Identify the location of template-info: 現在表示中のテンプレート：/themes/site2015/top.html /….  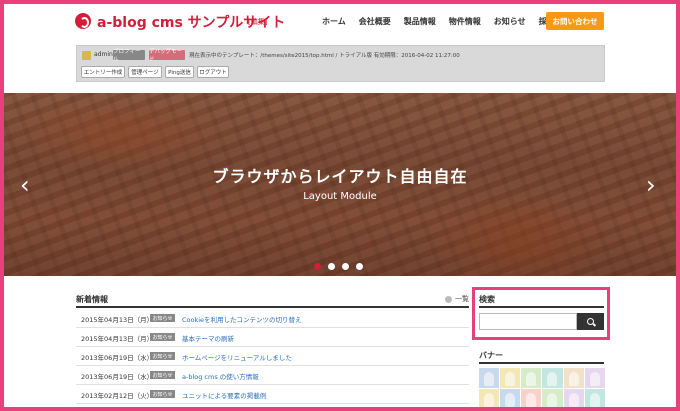
(324, 56).